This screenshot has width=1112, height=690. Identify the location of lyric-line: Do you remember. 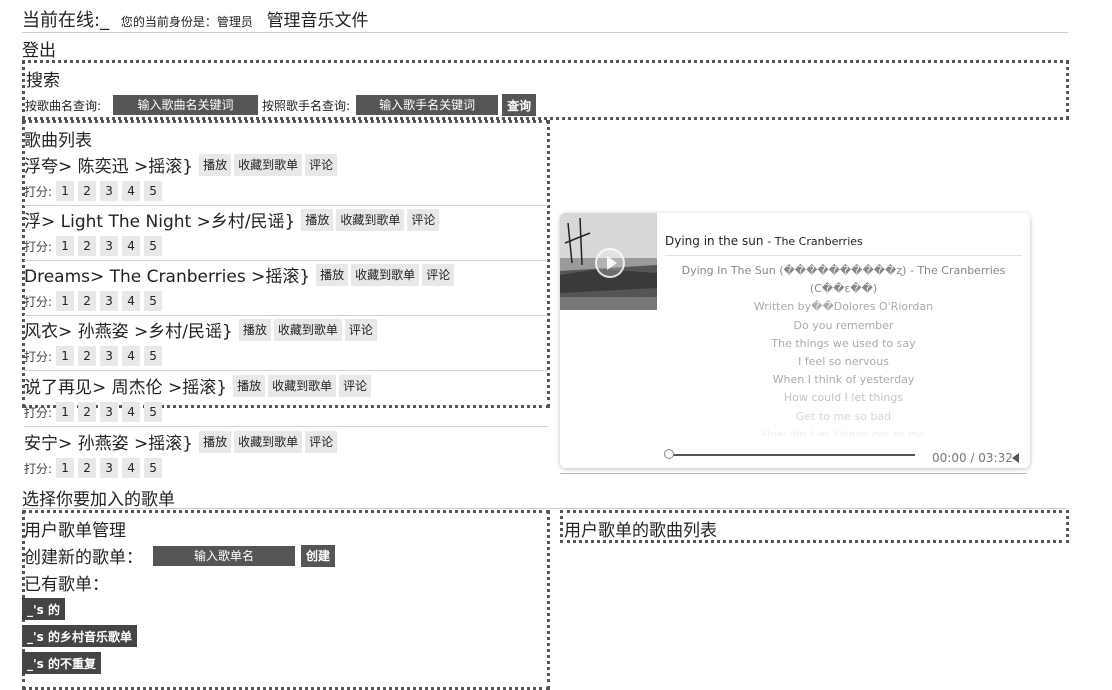
(843, 325).